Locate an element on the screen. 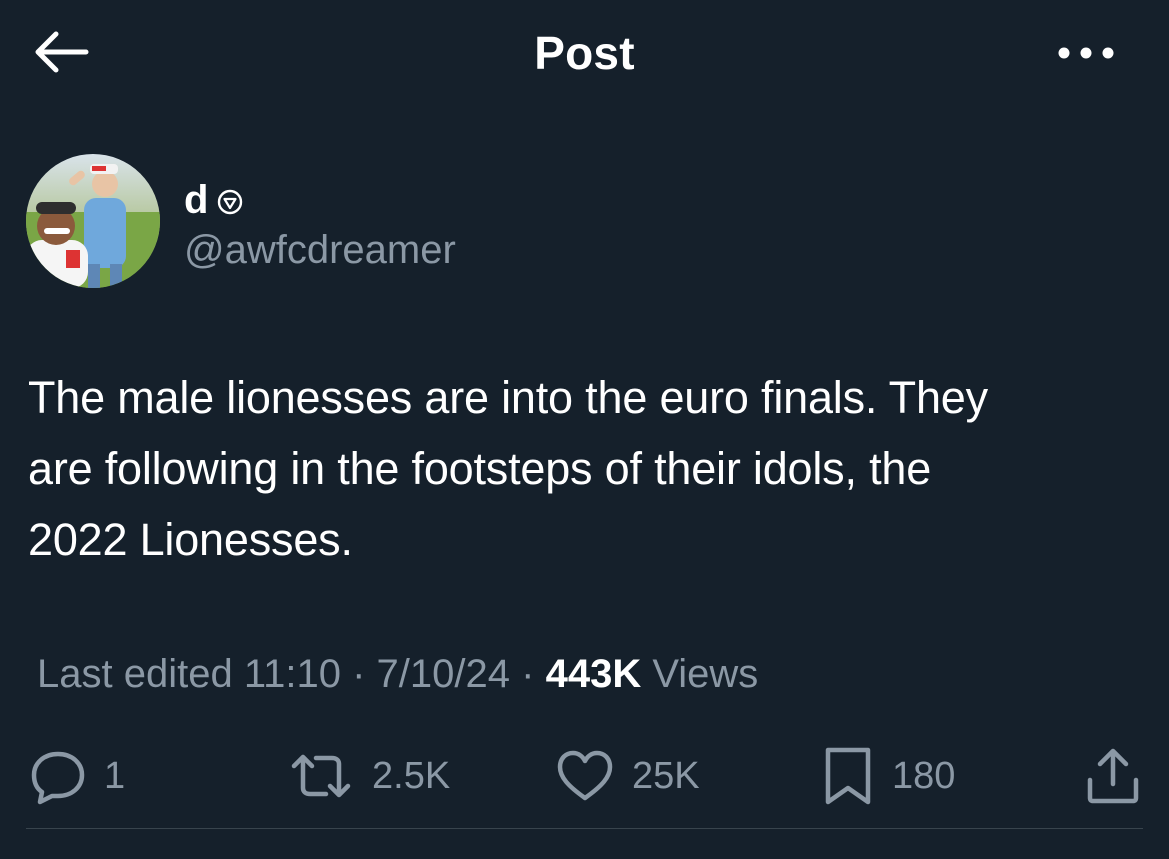 This screenshot has height=859, width=1169. avatar is located at coordinates (93, 221).